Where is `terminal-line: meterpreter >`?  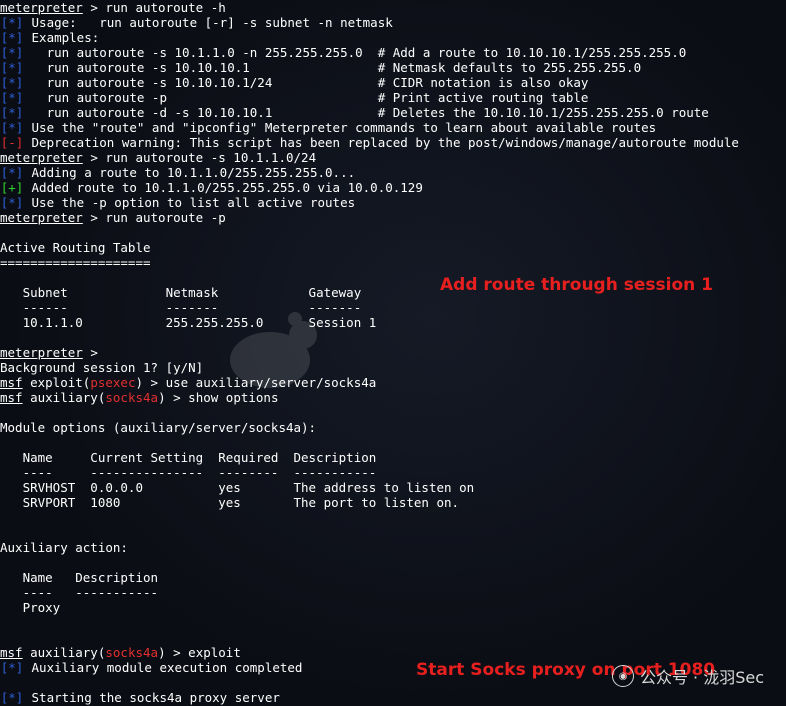 terminal-line: meterpreter > is located at coordinates (49, 352).